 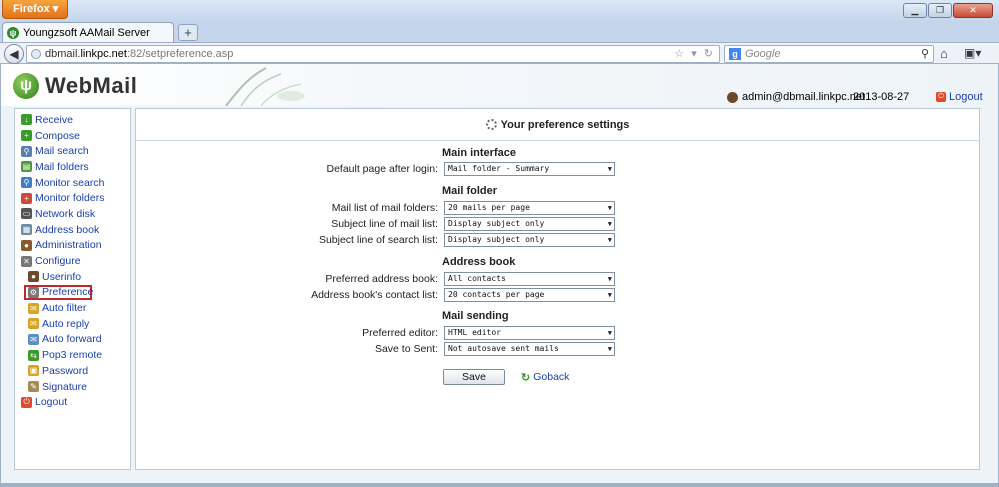 What do you see at coordinates (529, 332) in the screenshot?
I see `preferred-editor-select: HTML editor ▼` at bounding box center [529, 332].